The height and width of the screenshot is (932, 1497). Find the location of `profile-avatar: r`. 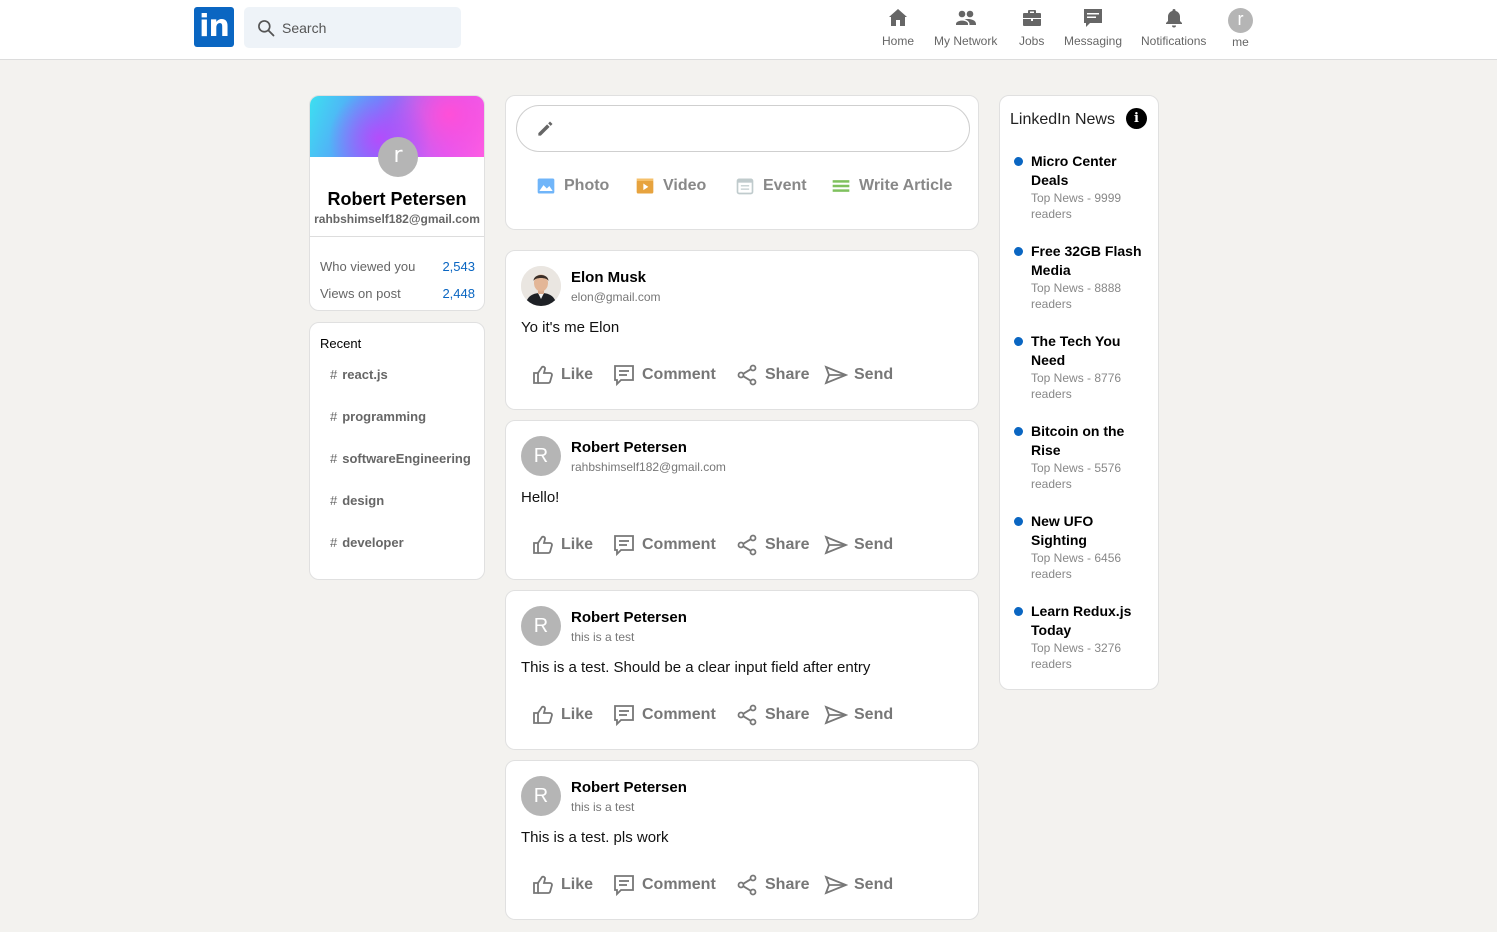

profile-avatar: r is located at coordinates (398, 157).